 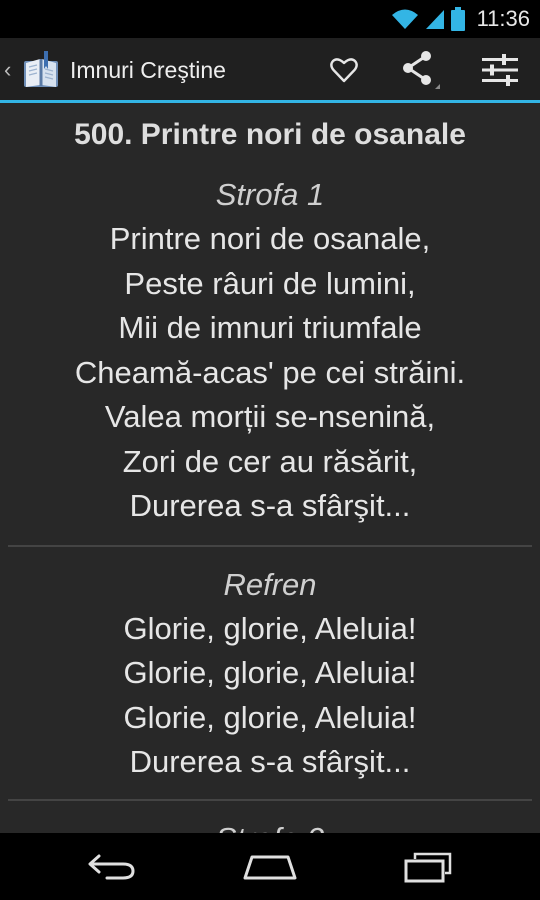 I want to click on settings-button, so click(x=500, y=70).